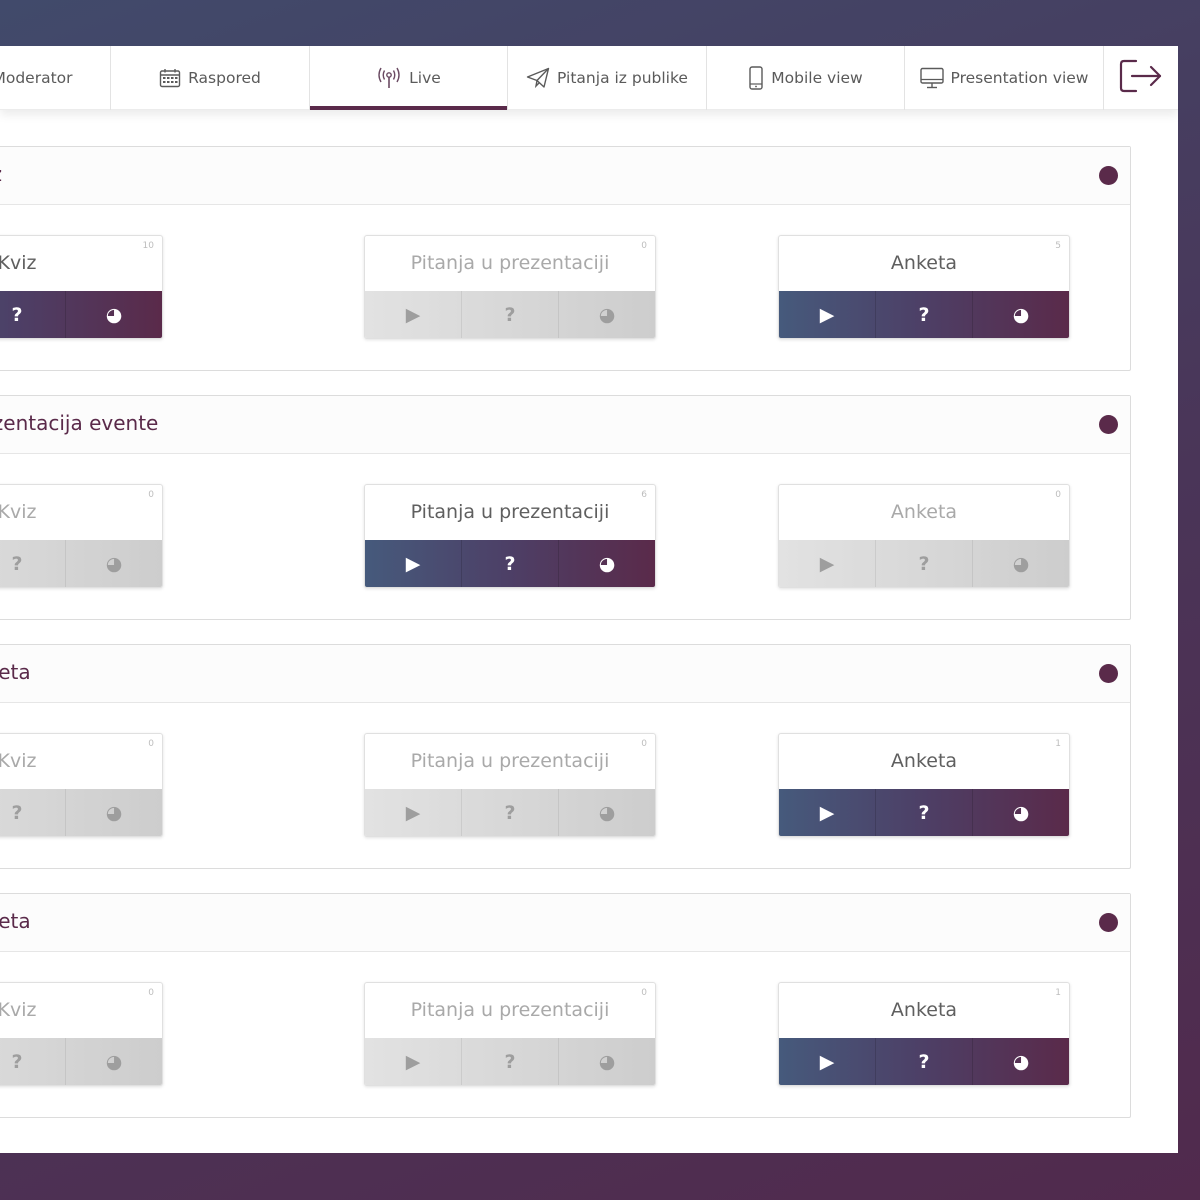  What do you see at coordinates (817, 78) in the screenshot?
I see `tab-label: Mobile view` at bounding box center [817, 78].